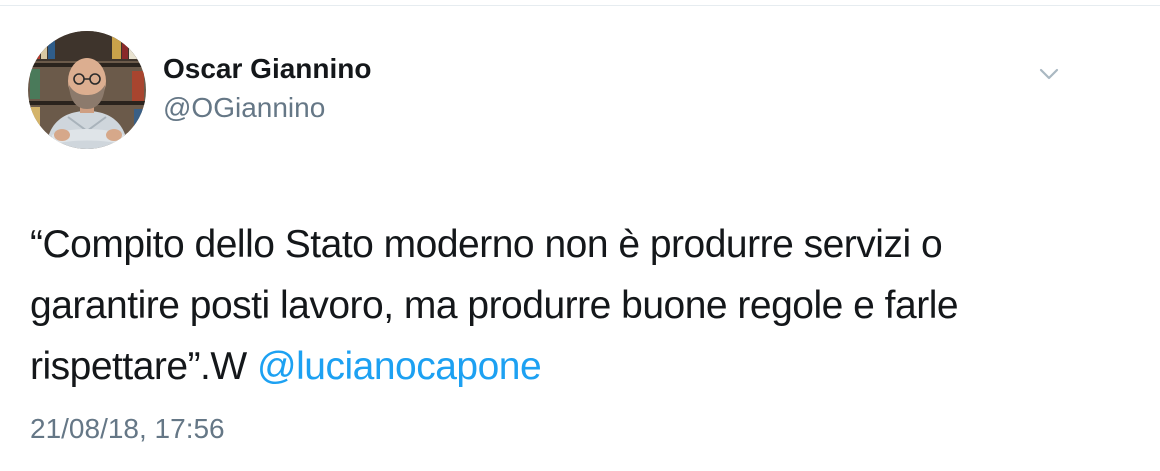  Describe the element at coordinates (127, 429) in the screenshot. I see `tweet-timestamp: 21/08/18, 17:56` at that location.